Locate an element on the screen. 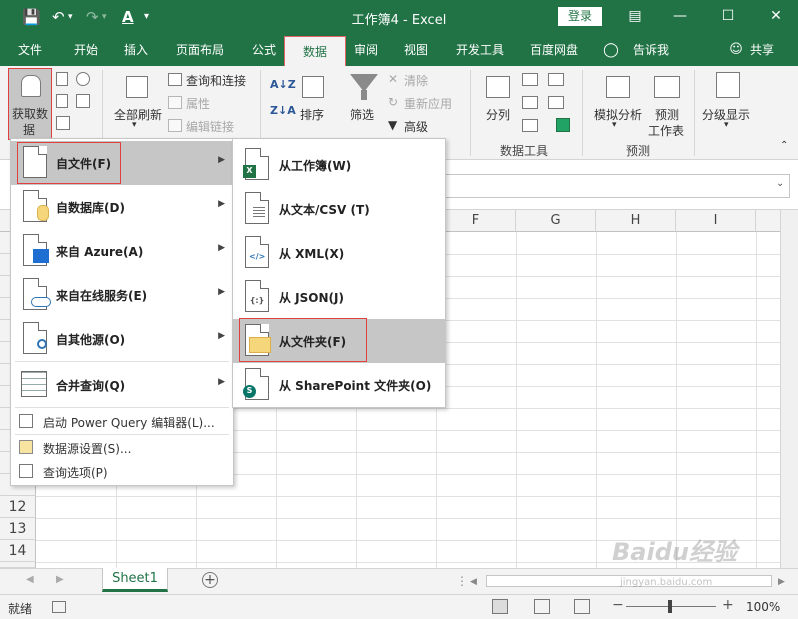  vertical-scrollbar is located at coordinates (789, 389).